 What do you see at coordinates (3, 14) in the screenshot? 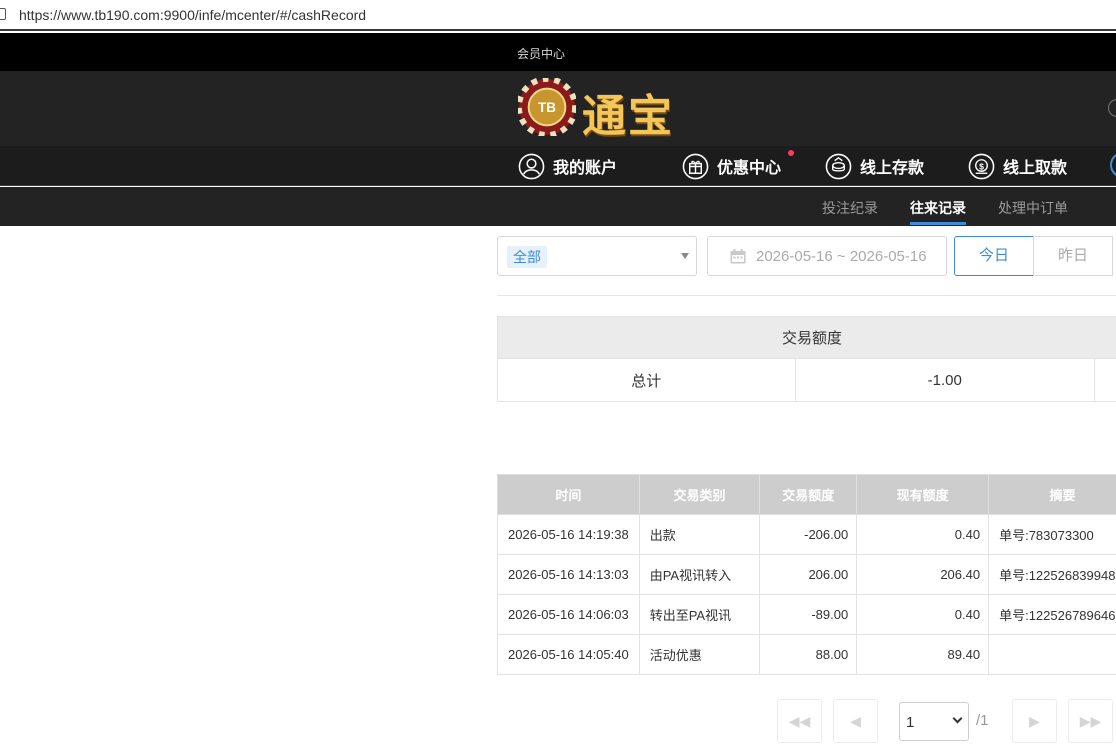
I see `lock-icon` at bounding box center [3, 14].